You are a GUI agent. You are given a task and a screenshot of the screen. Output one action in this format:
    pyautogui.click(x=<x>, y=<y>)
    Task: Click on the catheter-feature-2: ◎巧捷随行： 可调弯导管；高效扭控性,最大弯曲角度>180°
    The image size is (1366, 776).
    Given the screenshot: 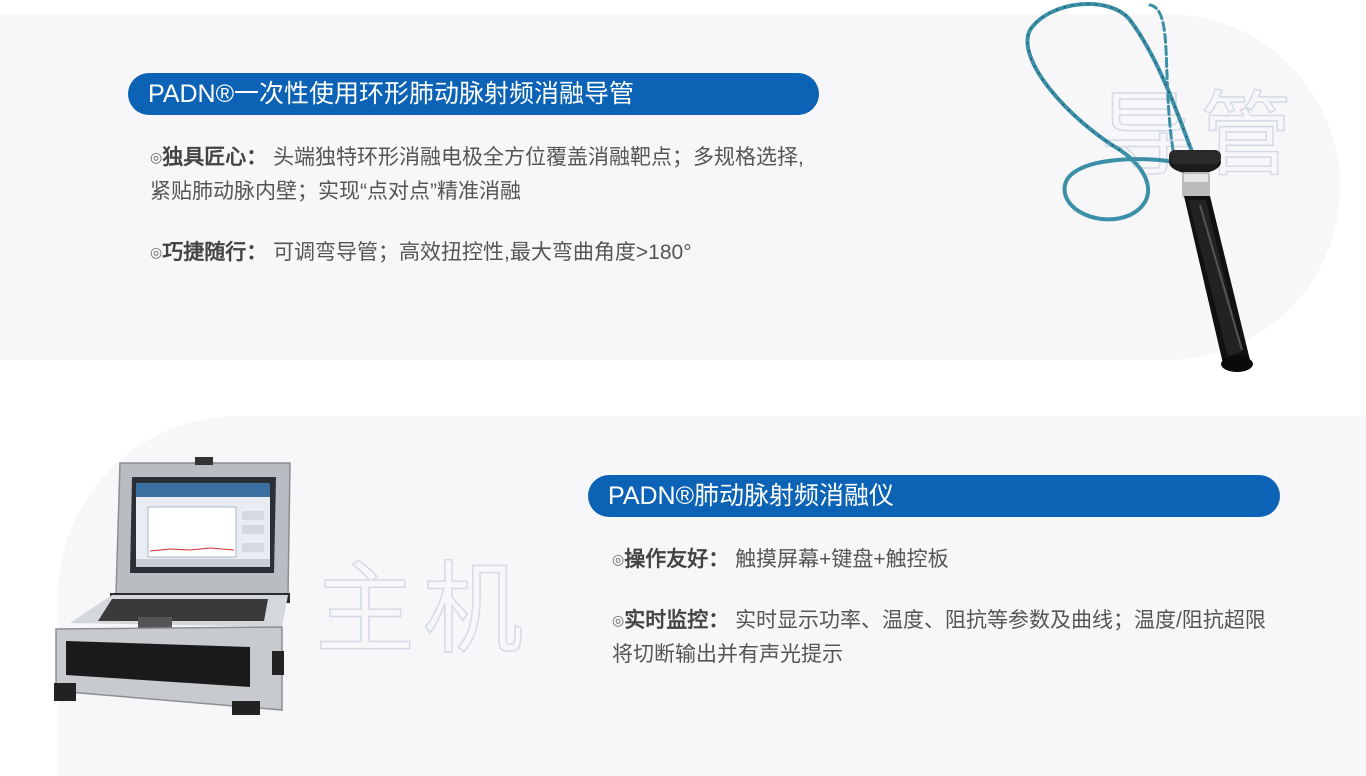 What is the action you would take?
    pyautogui.click(x=480, y=252)
    